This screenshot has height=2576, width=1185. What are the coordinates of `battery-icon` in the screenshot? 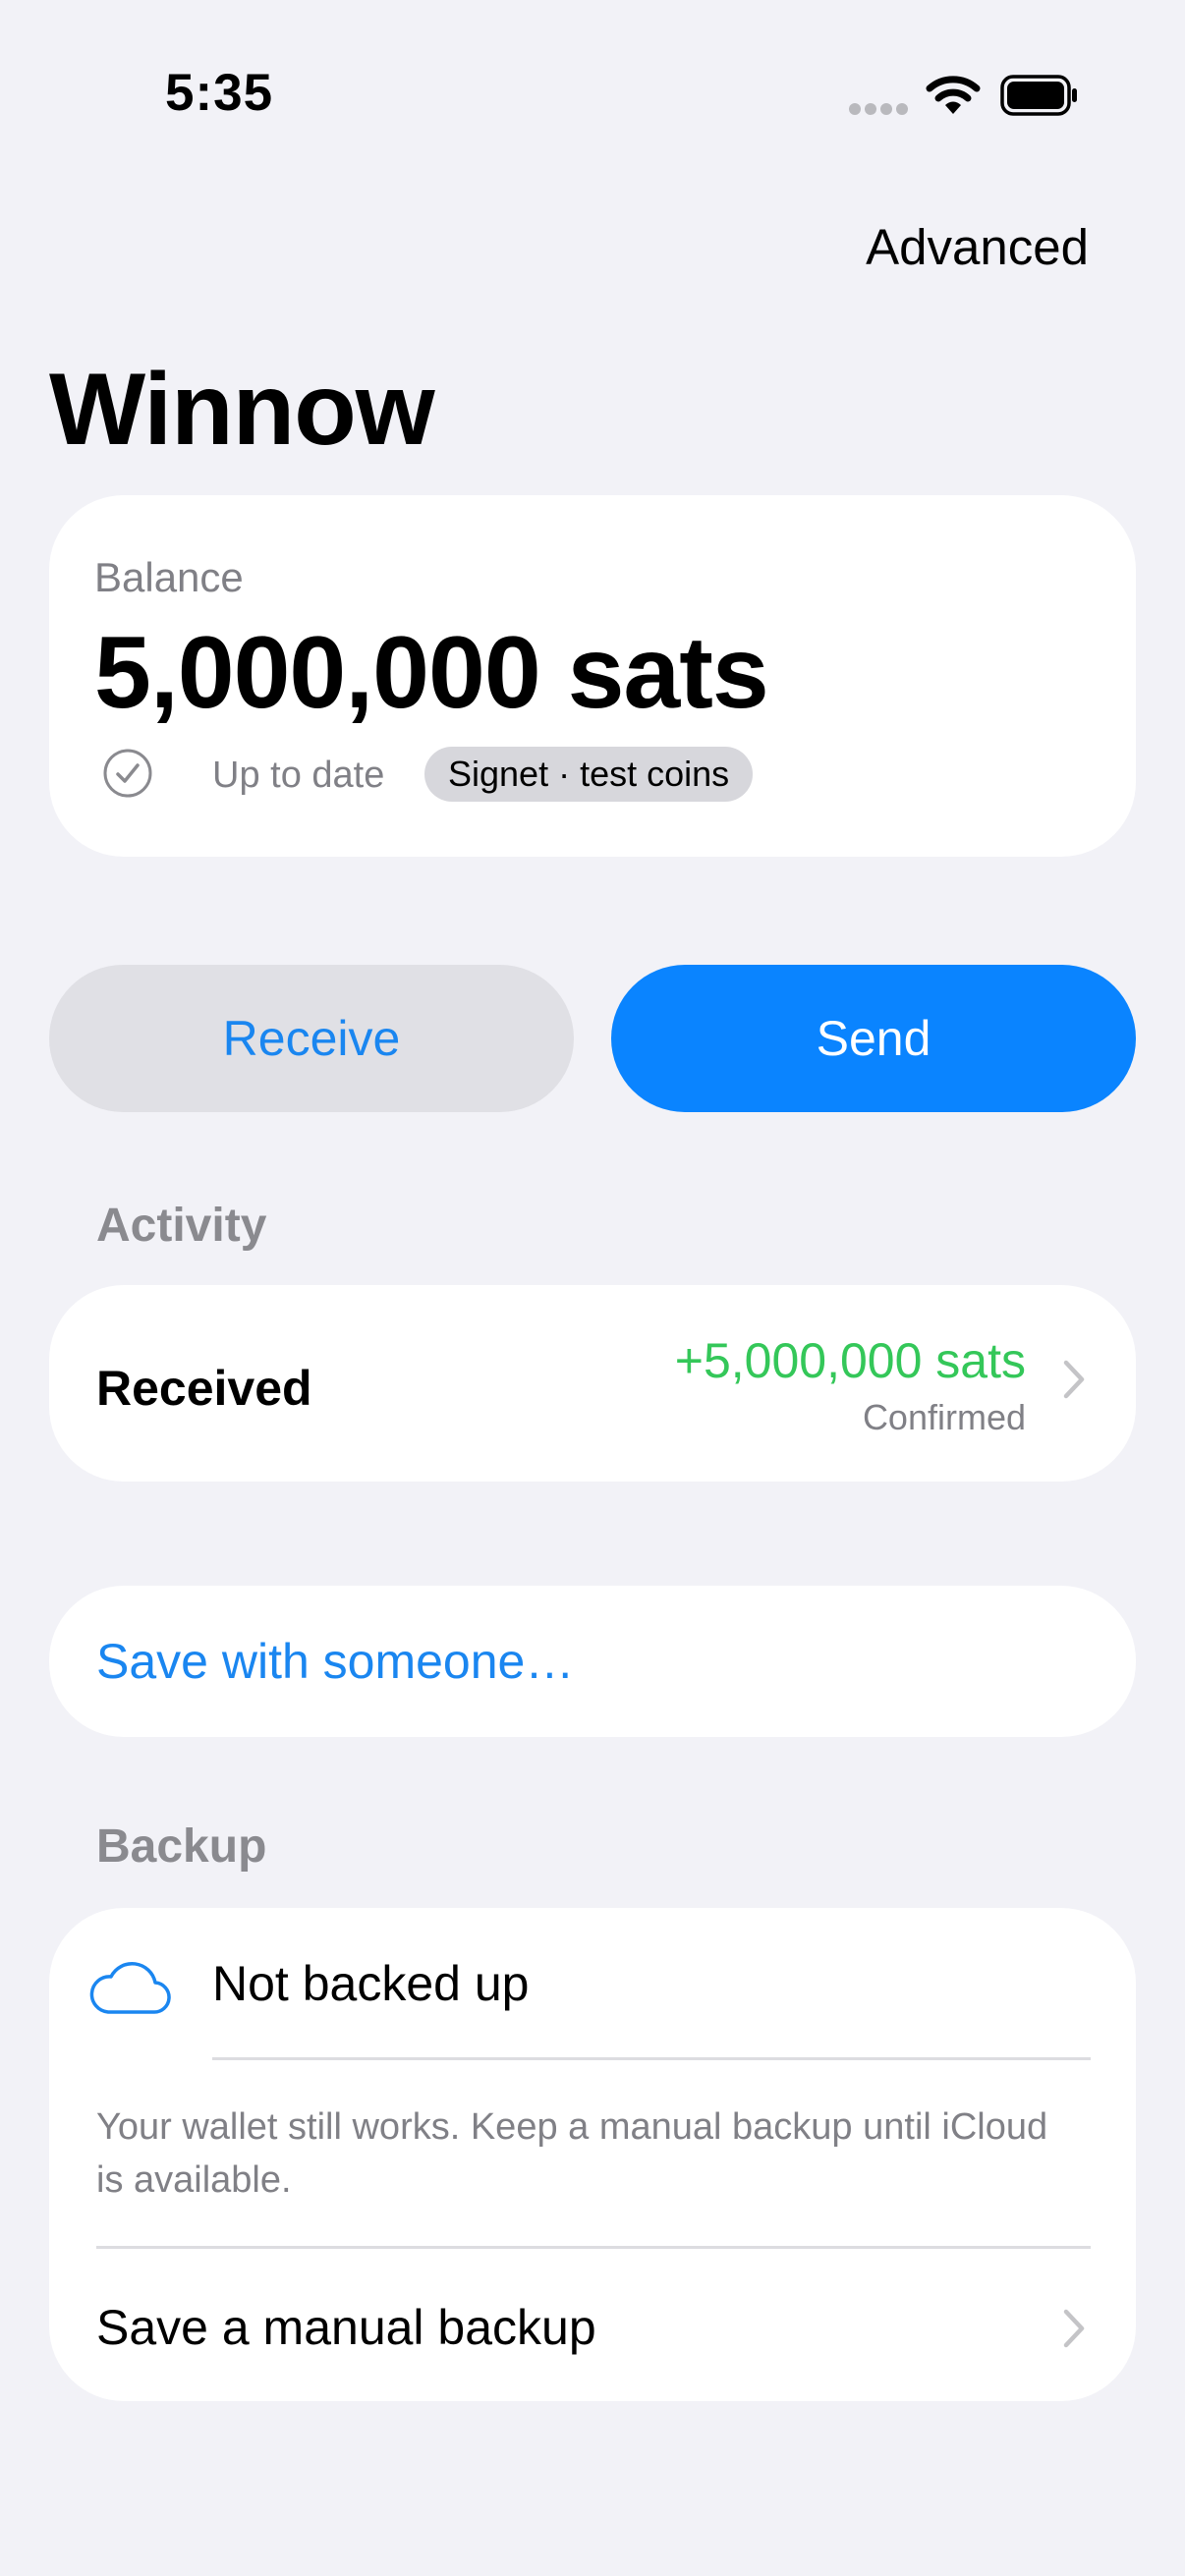 It's located at (1040, 98).